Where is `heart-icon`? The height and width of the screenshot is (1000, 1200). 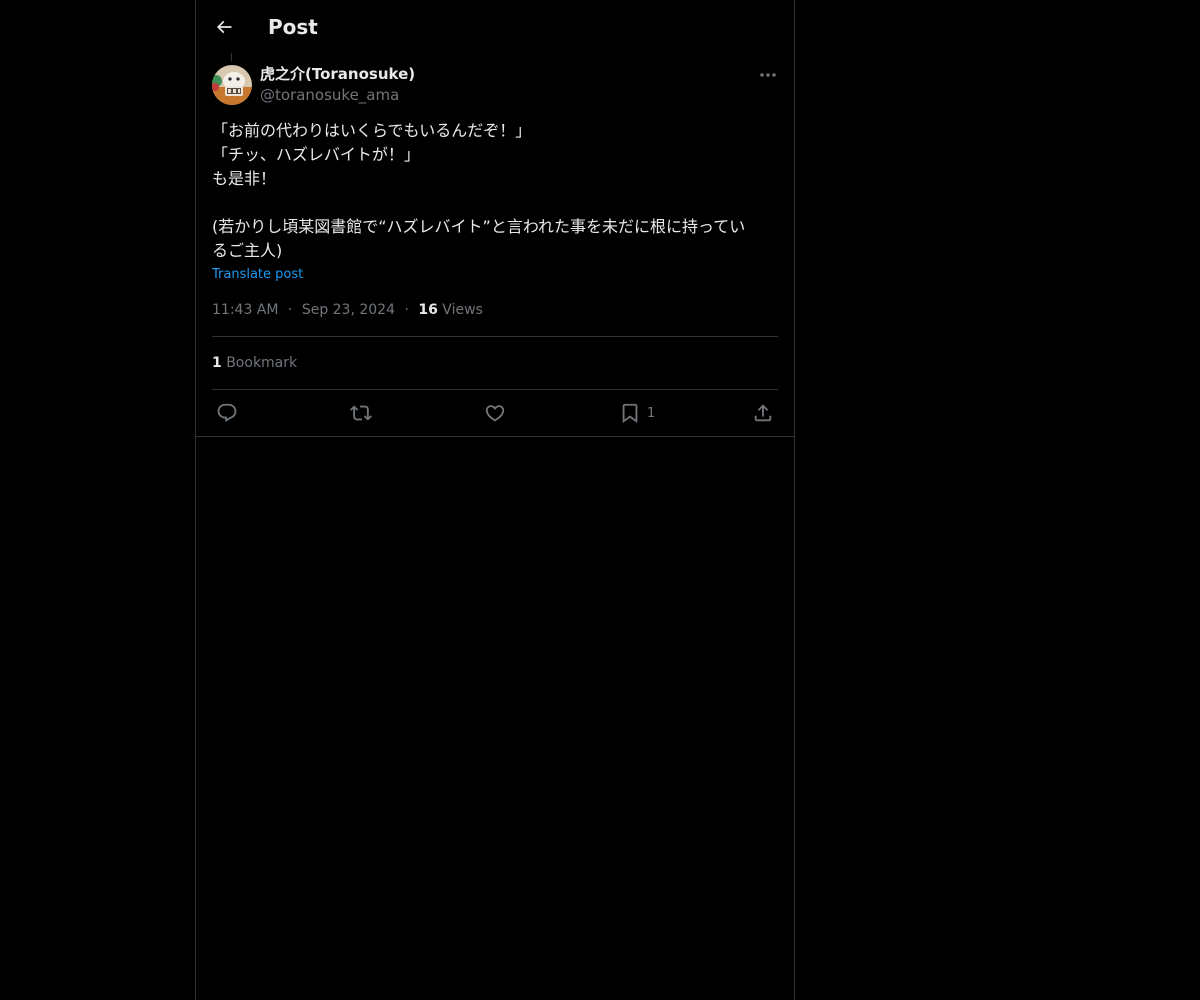 heart-icon is located at coordinates (495, 413).